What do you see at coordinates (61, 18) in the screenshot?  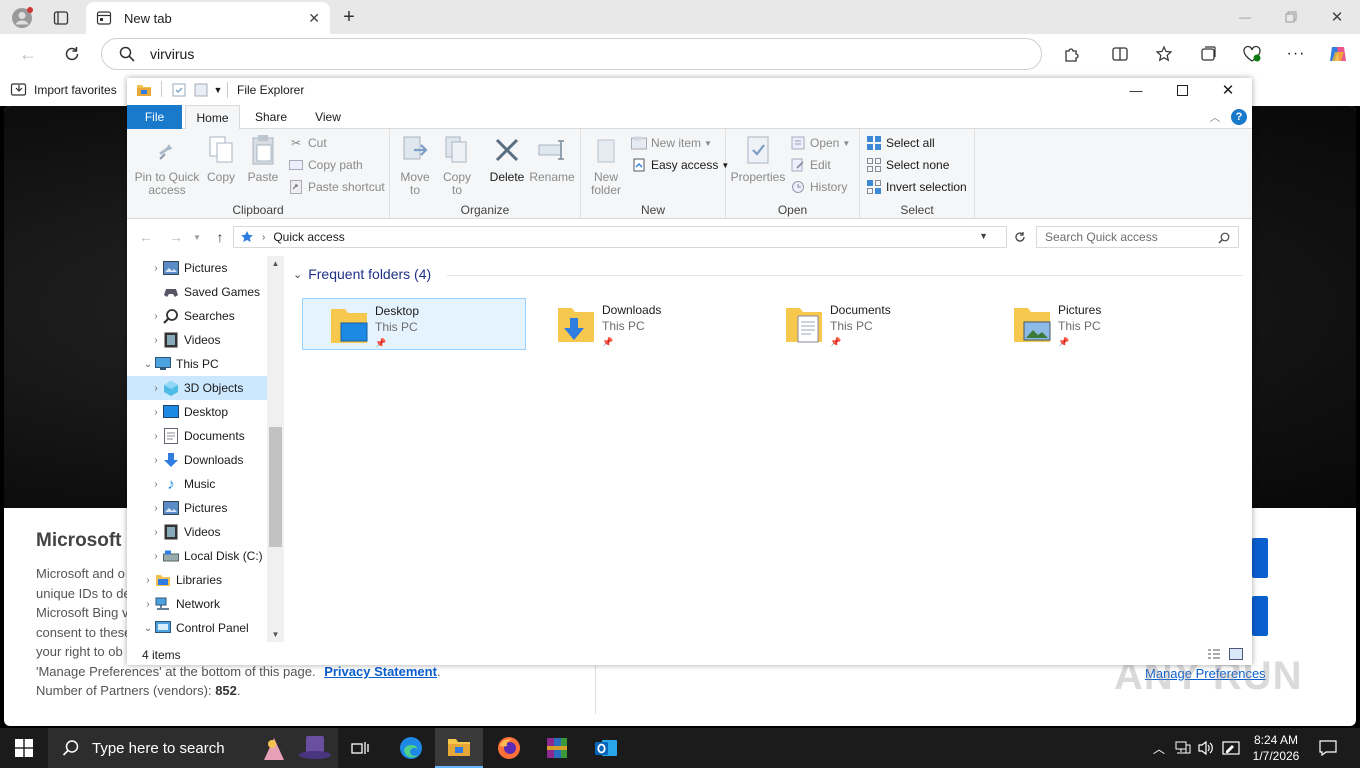 I see `tab-actions-button` at bounding box center [61, 18].